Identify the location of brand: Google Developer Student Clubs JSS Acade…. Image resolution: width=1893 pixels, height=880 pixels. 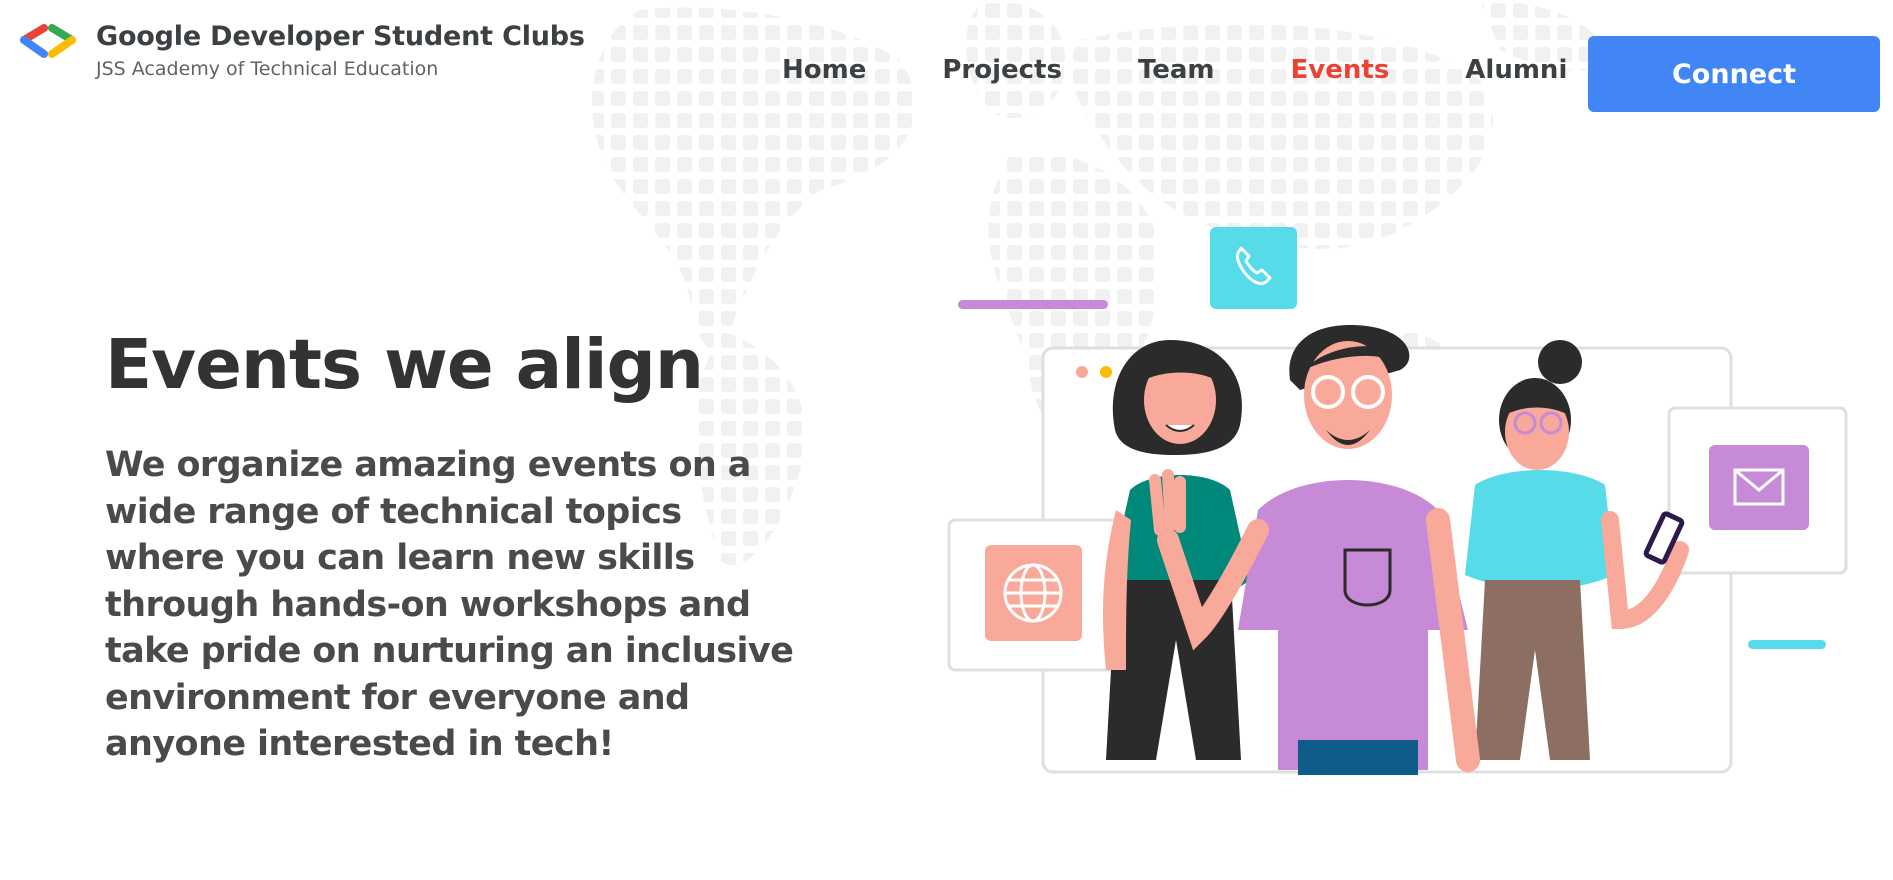
(301, 50).